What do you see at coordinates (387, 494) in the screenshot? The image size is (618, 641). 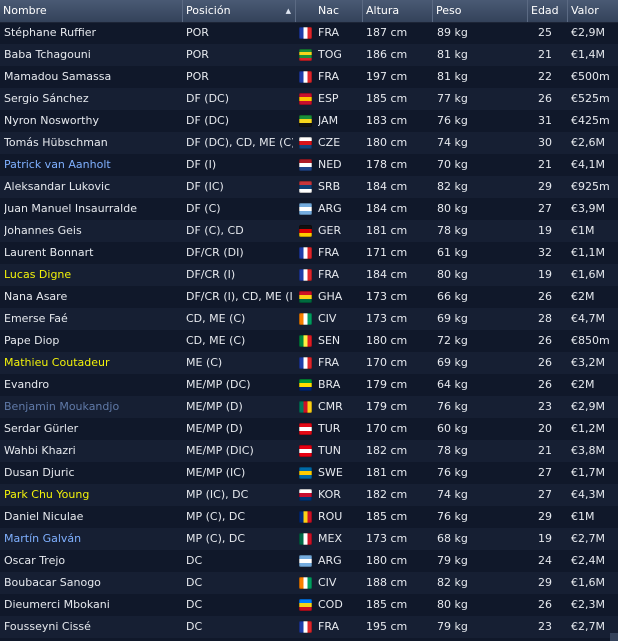 I see `player-height: 182 cm` at bounding box center [387, 494].